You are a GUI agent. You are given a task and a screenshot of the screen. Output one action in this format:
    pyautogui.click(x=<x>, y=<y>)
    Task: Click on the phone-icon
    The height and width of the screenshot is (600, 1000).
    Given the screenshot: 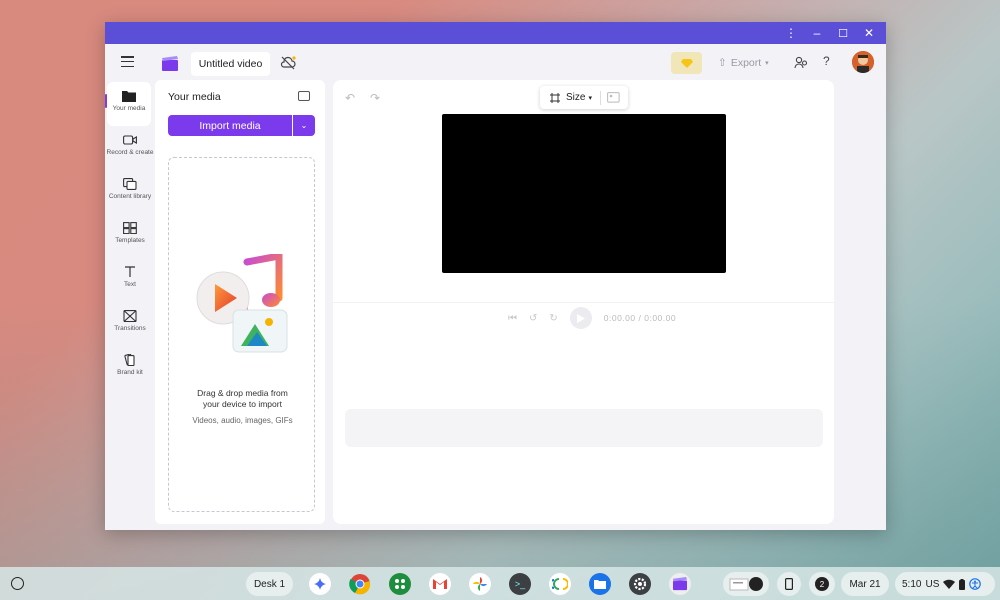 What is the action you would take?
    pyautogui.click(x=789, y=584)
    